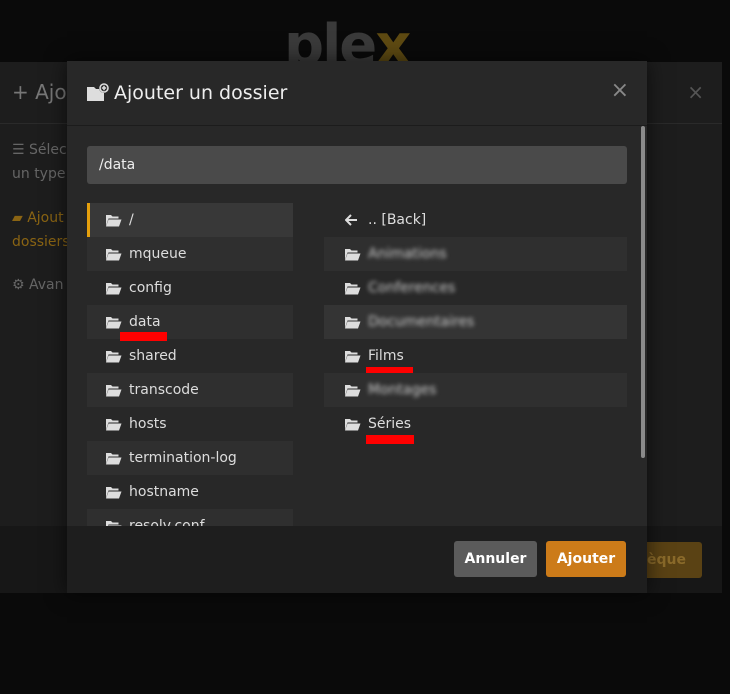 This screenshot has height=694, width=730. I want to click on folder-item-hosts: hosts, so click(190, 424).